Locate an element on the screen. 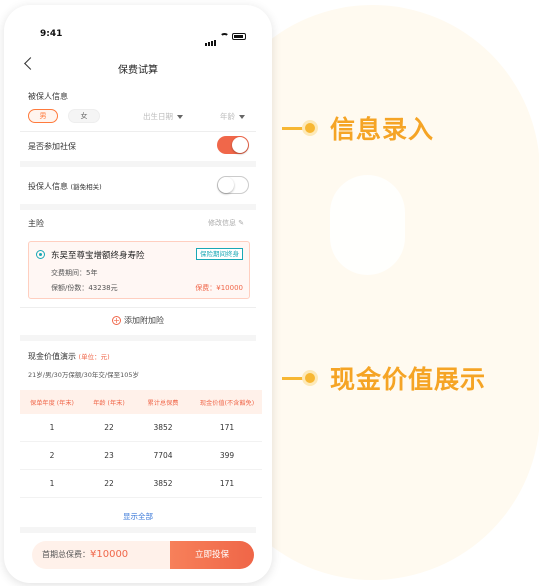  nav-bar: 保费试算 is located at coordinates (138, 66).